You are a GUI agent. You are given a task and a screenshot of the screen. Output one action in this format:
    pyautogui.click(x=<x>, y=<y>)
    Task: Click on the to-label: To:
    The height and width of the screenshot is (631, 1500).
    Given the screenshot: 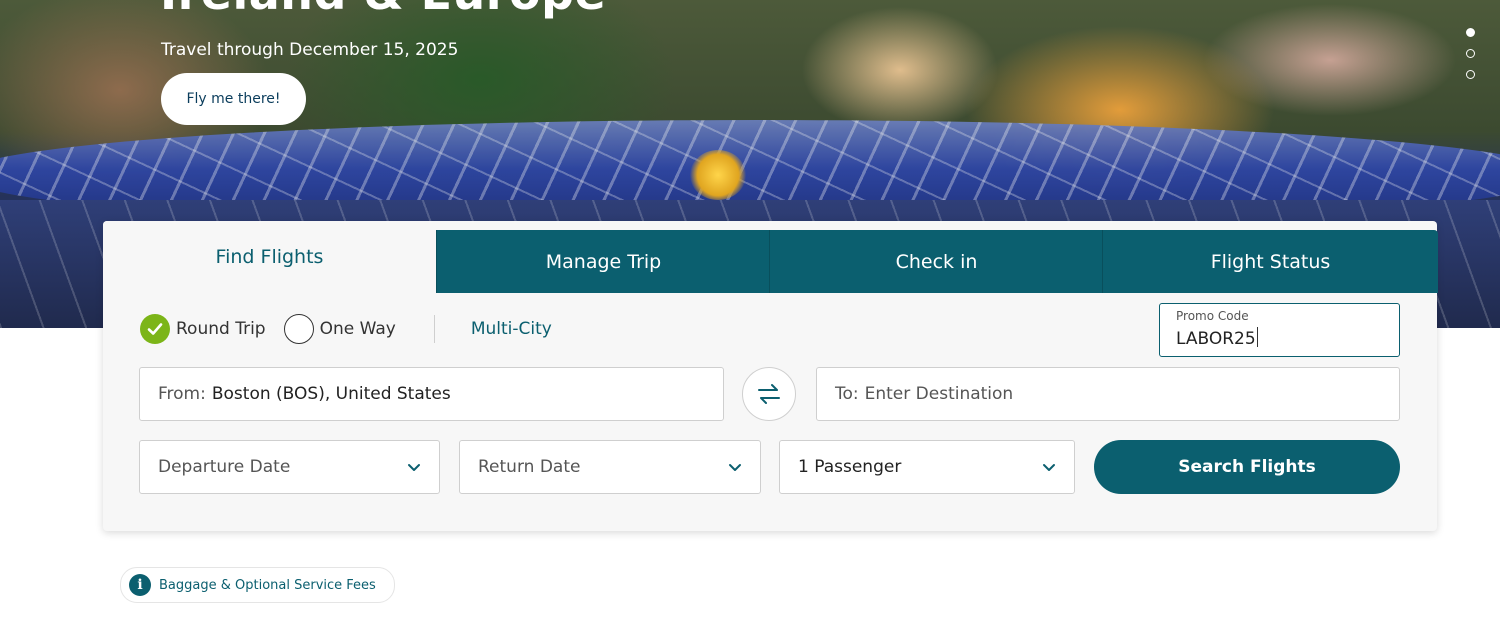 What is the action you would take?
    pyautogui.click(x=847, y=394)
    